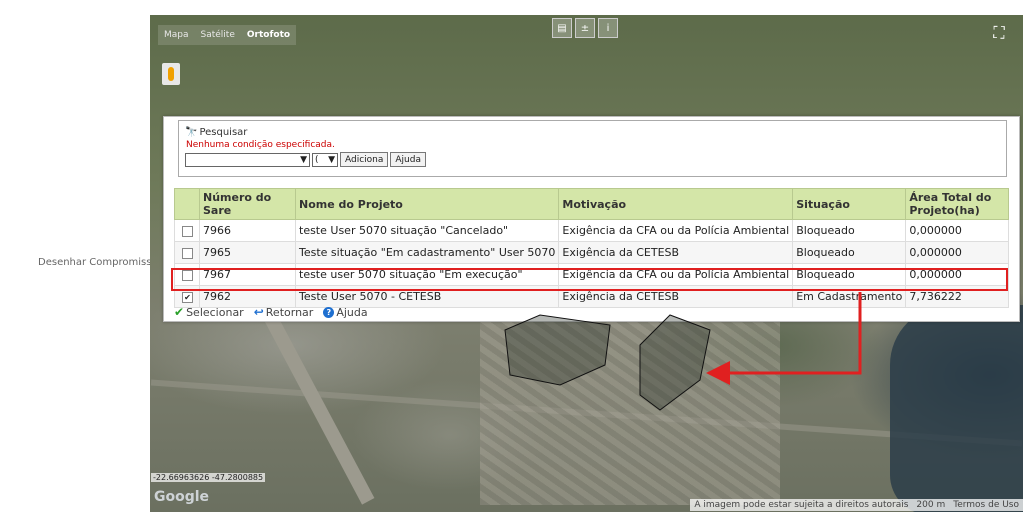 Image resolution: width=1023 pixels, height=518 pixels. I want to click on pegman-icon, so click(171, 74).